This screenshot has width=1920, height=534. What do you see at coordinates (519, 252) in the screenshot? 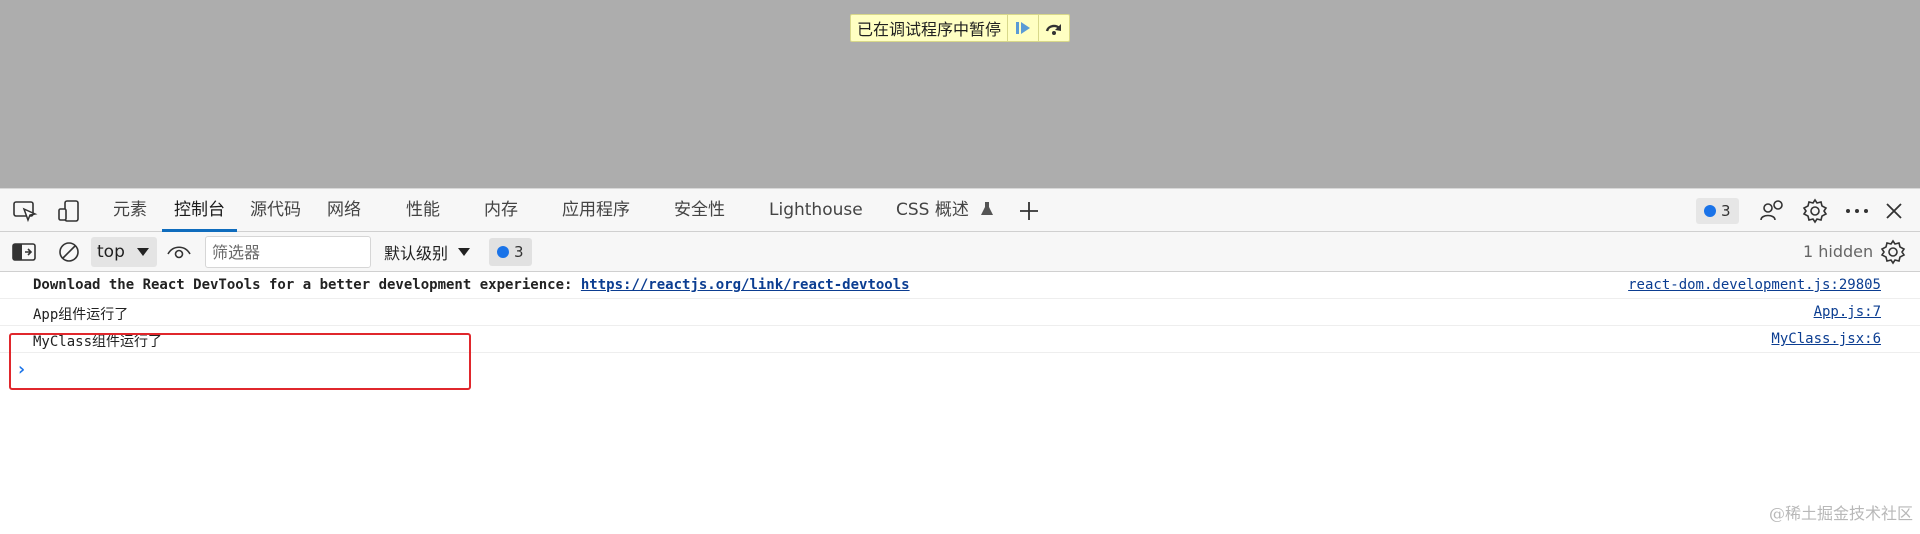
I see `messages-count: 3` at bounding box center [519, 252].